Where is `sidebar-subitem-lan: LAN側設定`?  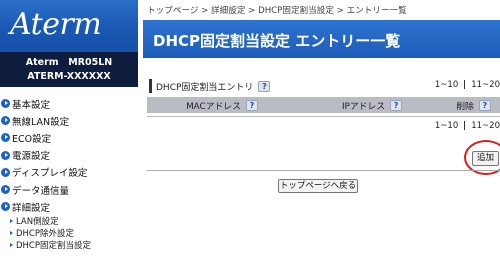 sidebar-subitem-lan: LAN側設定 is located at coordinates (69, 221).